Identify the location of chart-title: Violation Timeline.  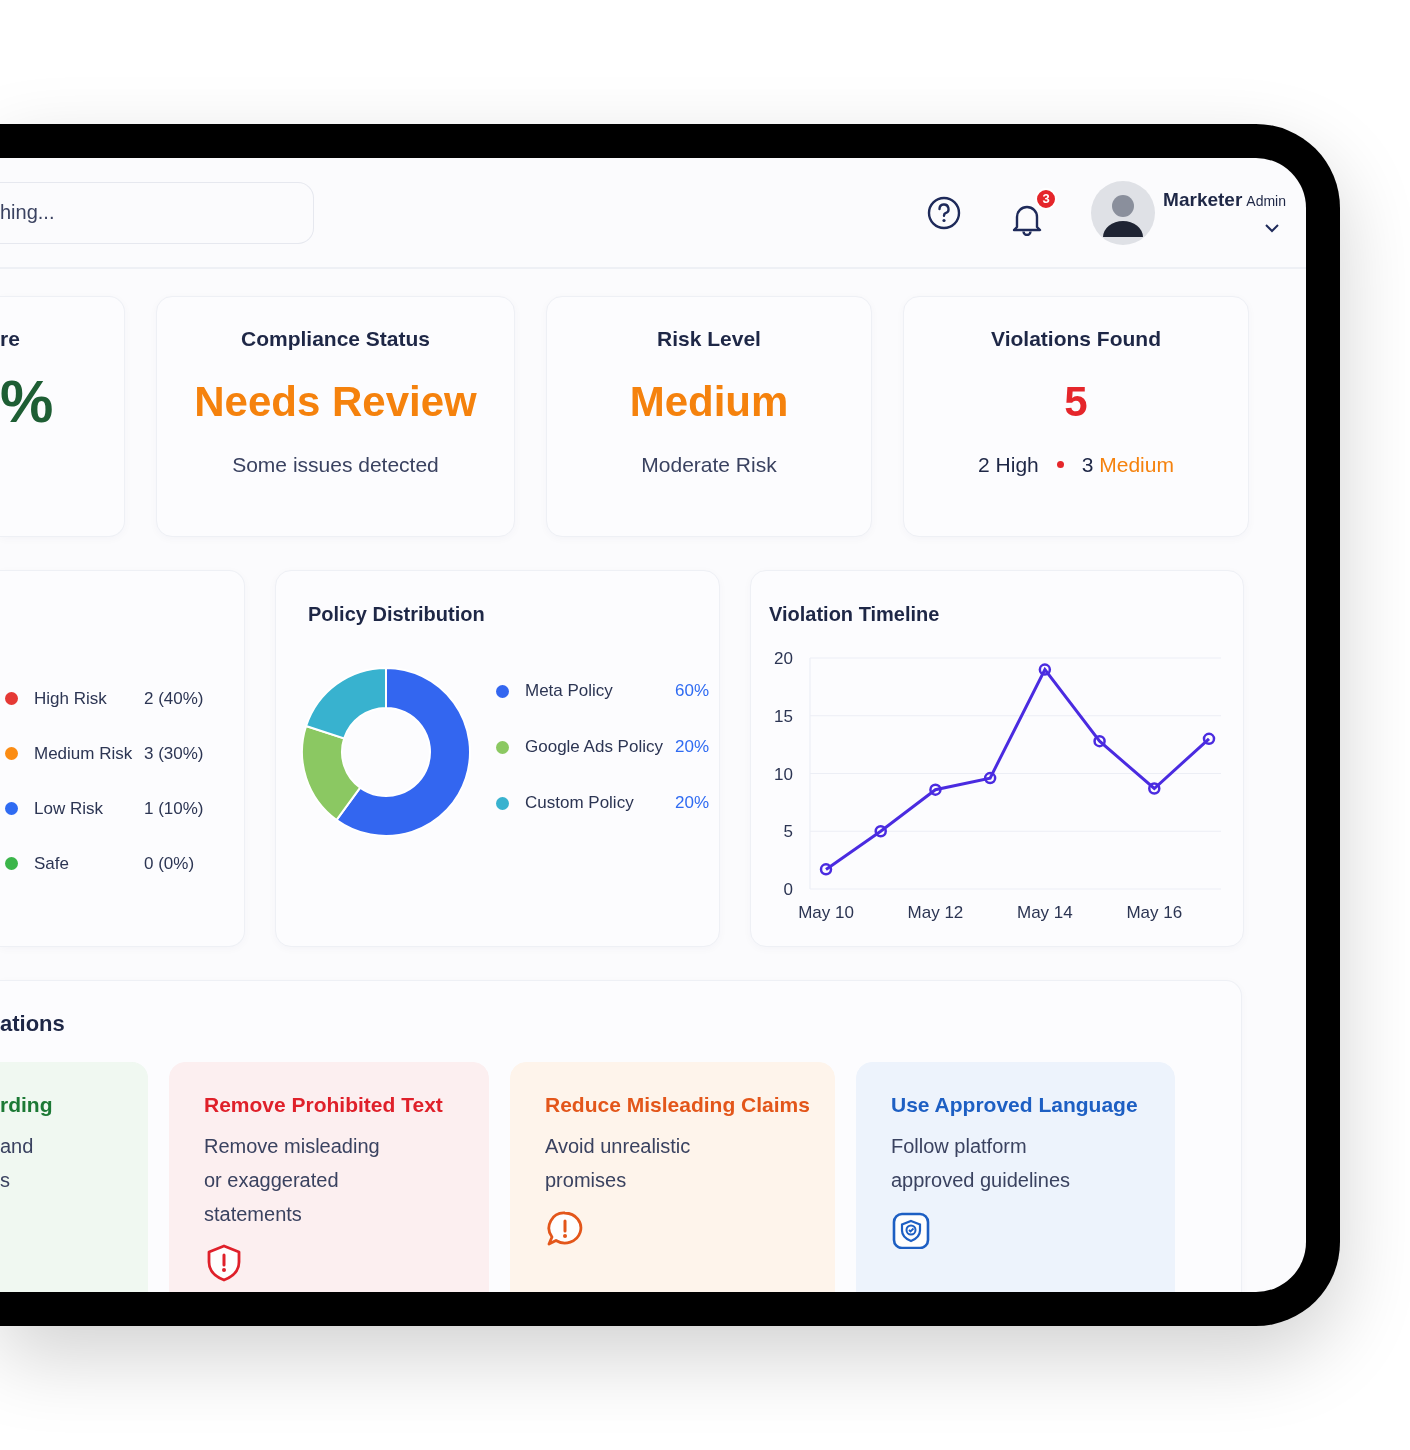
(855, 614).